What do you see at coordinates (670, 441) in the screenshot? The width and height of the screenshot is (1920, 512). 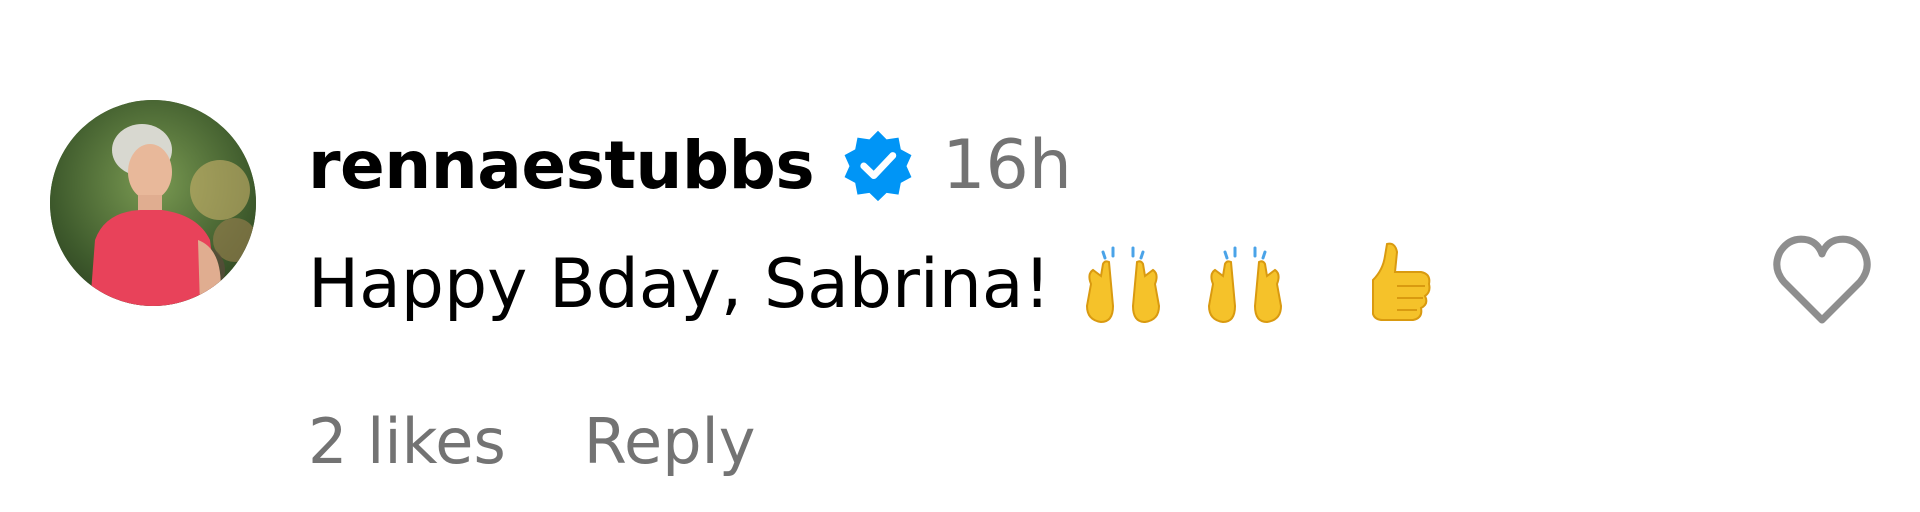 I see `reply-button: Reply` at bounding box center [670, 441].